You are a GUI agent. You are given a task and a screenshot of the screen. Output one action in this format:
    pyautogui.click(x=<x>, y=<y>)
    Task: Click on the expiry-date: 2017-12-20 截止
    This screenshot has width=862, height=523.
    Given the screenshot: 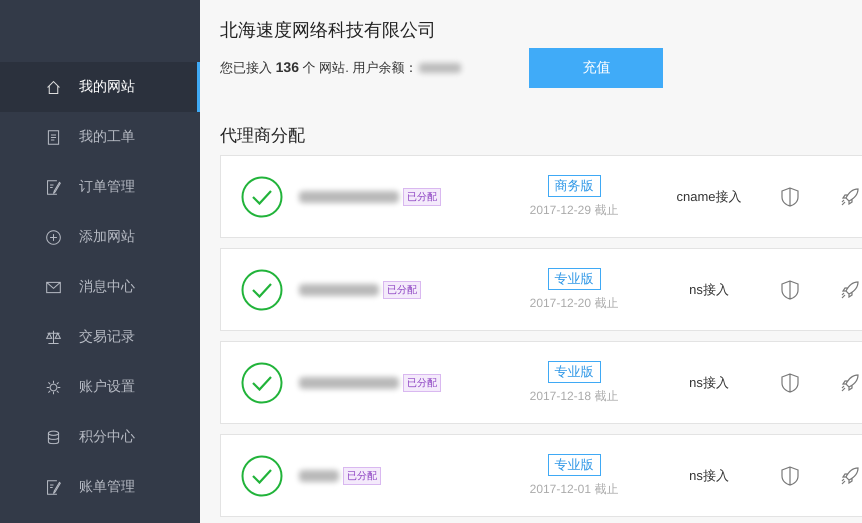 What is the action you would take?
    pyautogui.click(x=574, y=303)
    